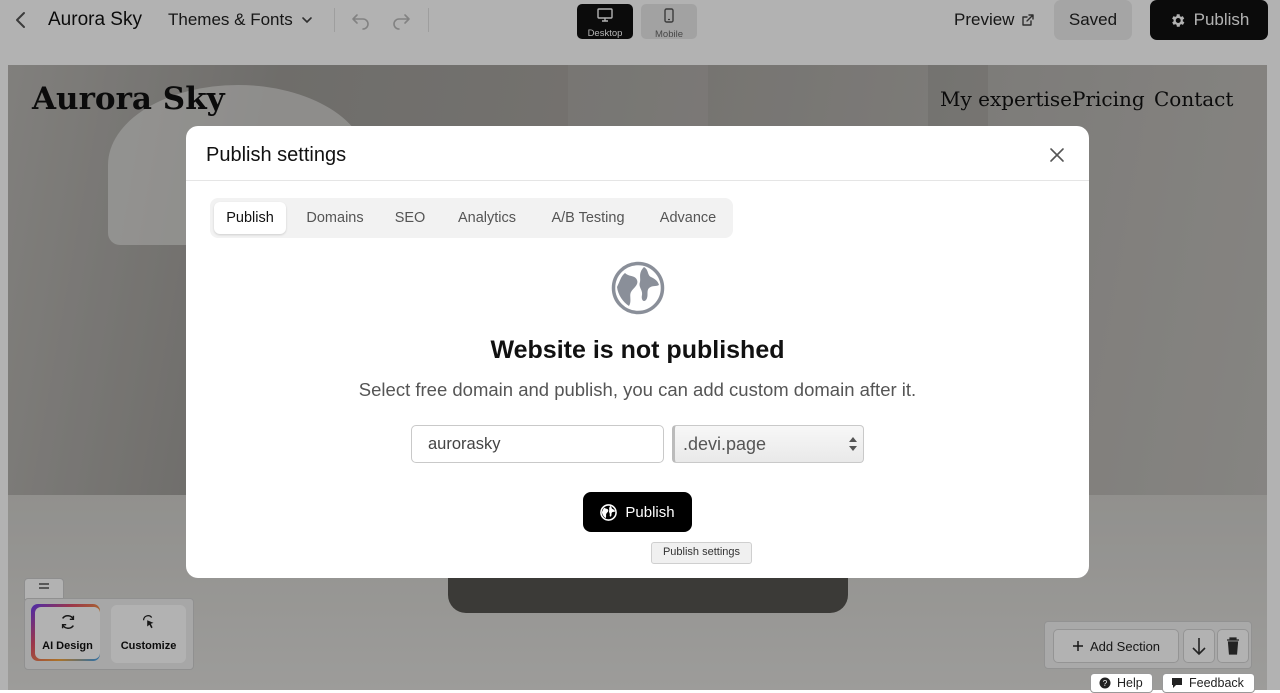 This screenshot has height=693, width=1280. What do you see at coordinates (1177, 683) in the screenshot?
I see `chat-bubble-icon` at bounding box center [1177, 683].